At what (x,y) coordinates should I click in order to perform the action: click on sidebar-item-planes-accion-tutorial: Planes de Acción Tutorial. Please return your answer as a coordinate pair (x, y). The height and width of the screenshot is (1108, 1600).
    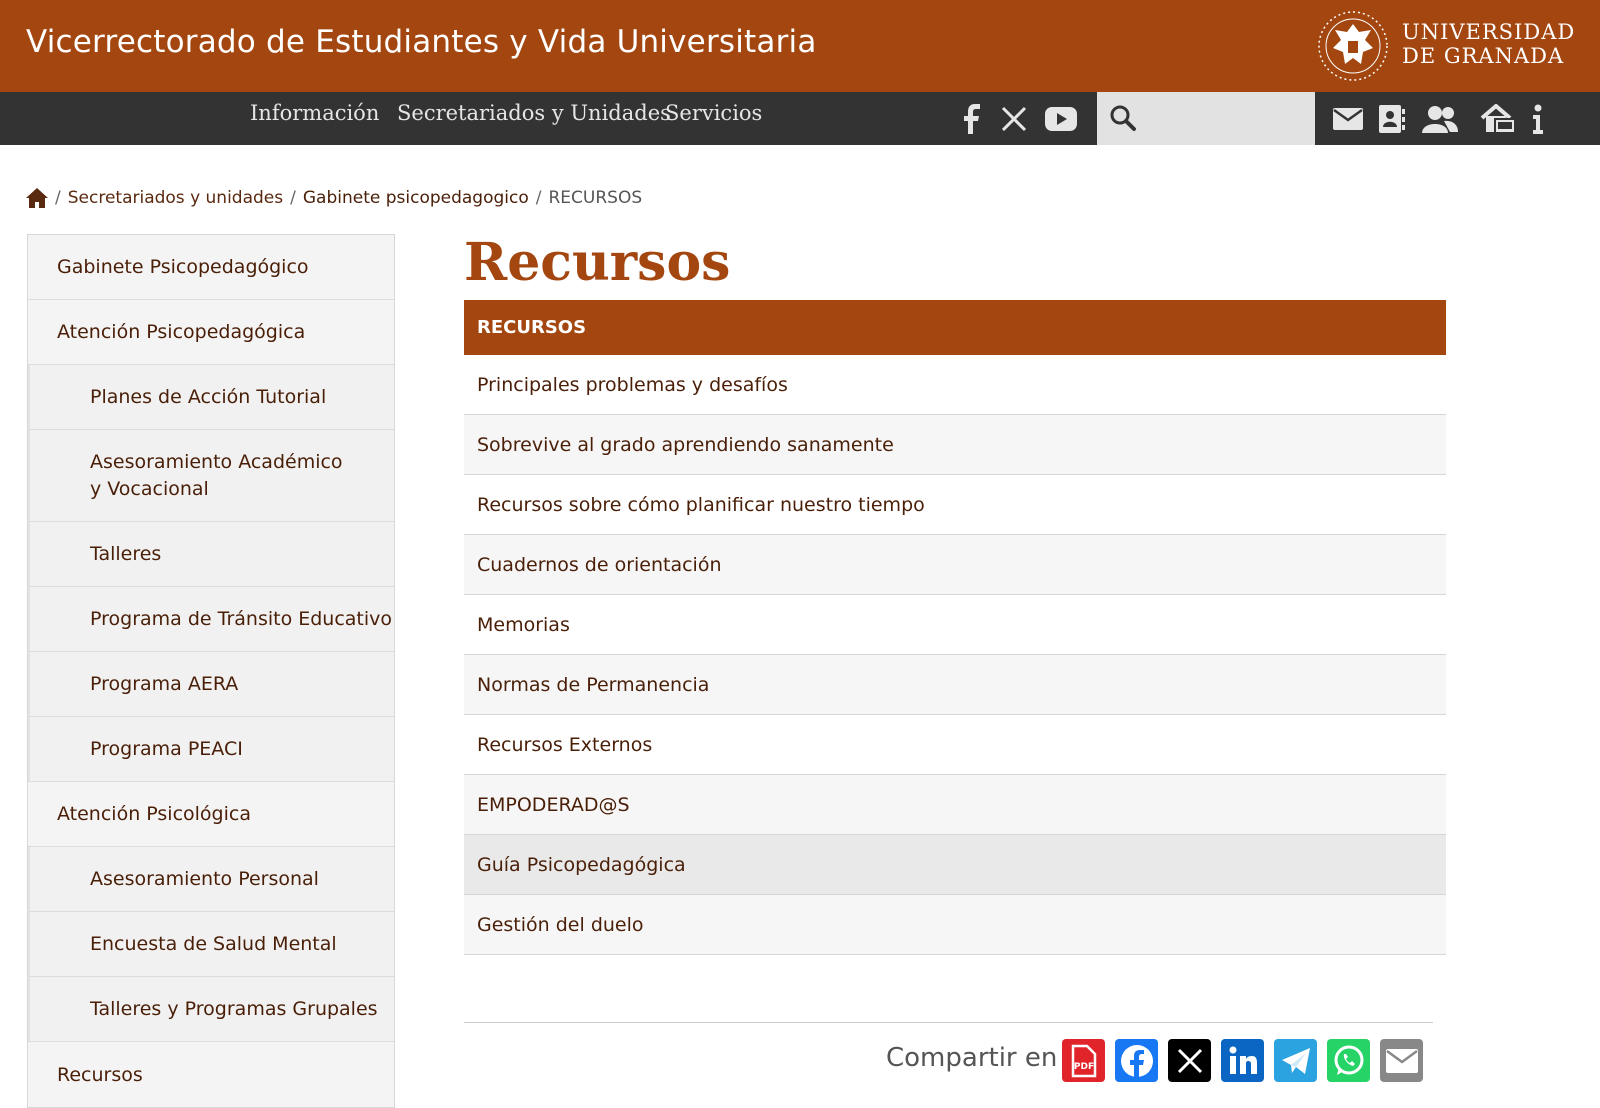
    Looking at the image, I should click on (211, 397).